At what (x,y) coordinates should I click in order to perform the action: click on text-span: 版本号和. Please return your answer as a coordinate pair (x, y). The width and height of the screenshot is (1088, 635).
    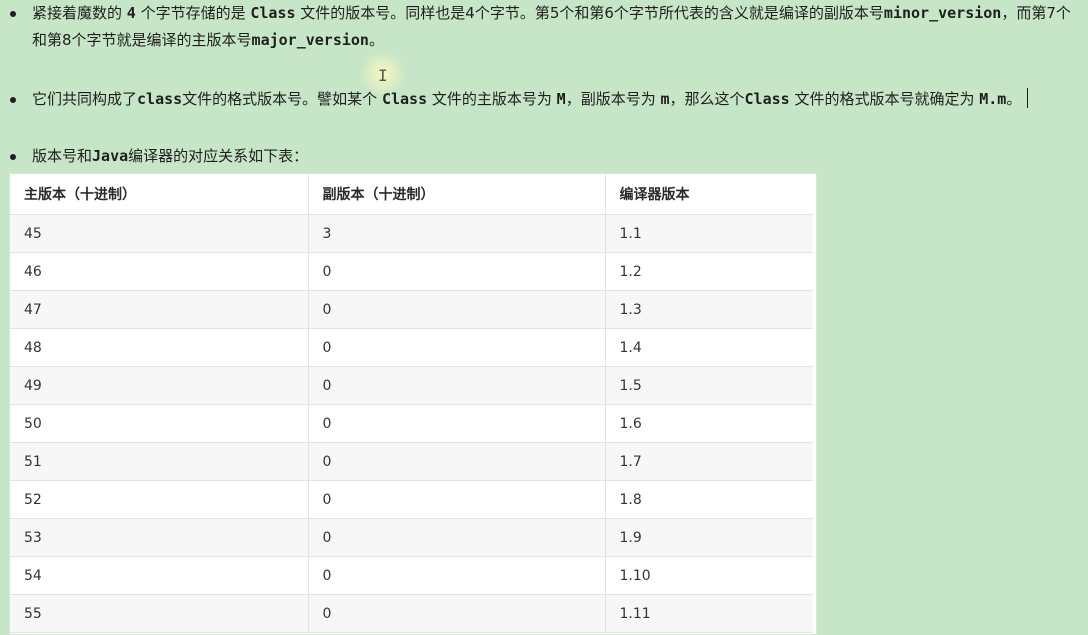
    Looking at the image, I should click on (62, 156).